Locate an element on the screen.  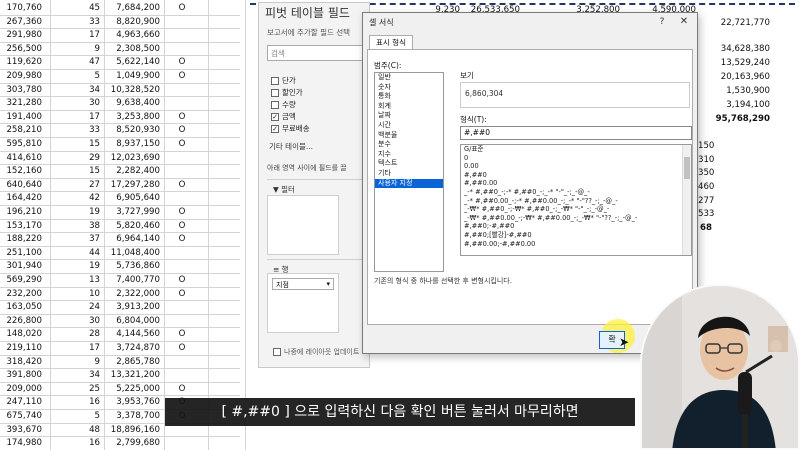
grand-total-cell: 95,768,290 is located at coordinates (730, 119).